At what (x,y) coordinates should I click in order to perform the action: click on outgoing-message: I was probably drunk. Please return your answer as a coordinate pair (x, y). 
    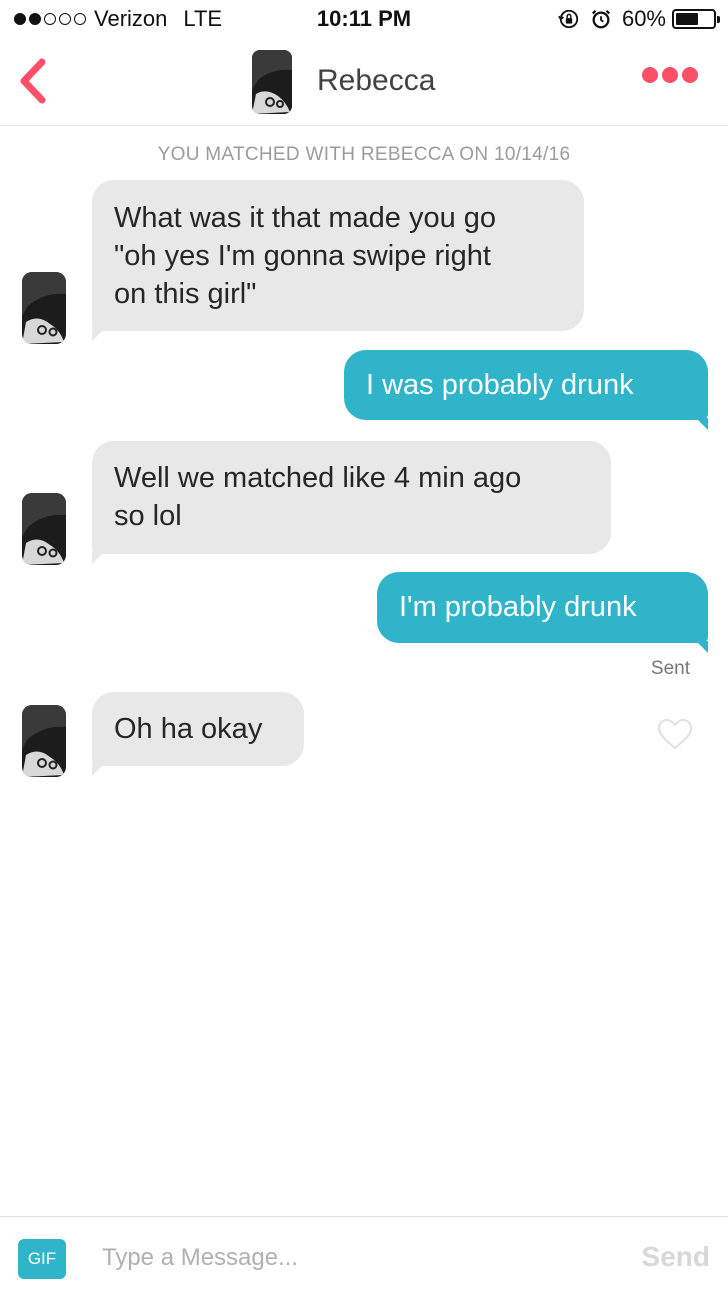
    Looking at the image, I should click on (526, 390).